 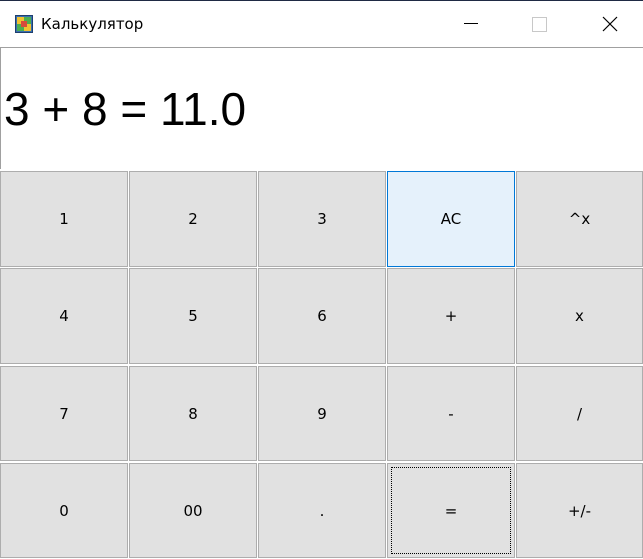 I want to click on key-digit-4-button: 4, so click(x=64, y=316).